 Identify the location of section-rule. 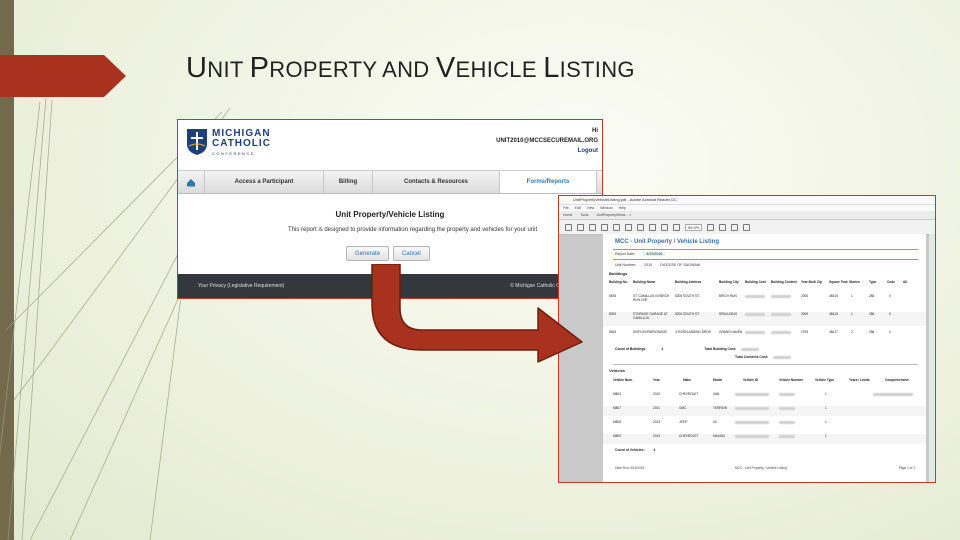
(765, 364).